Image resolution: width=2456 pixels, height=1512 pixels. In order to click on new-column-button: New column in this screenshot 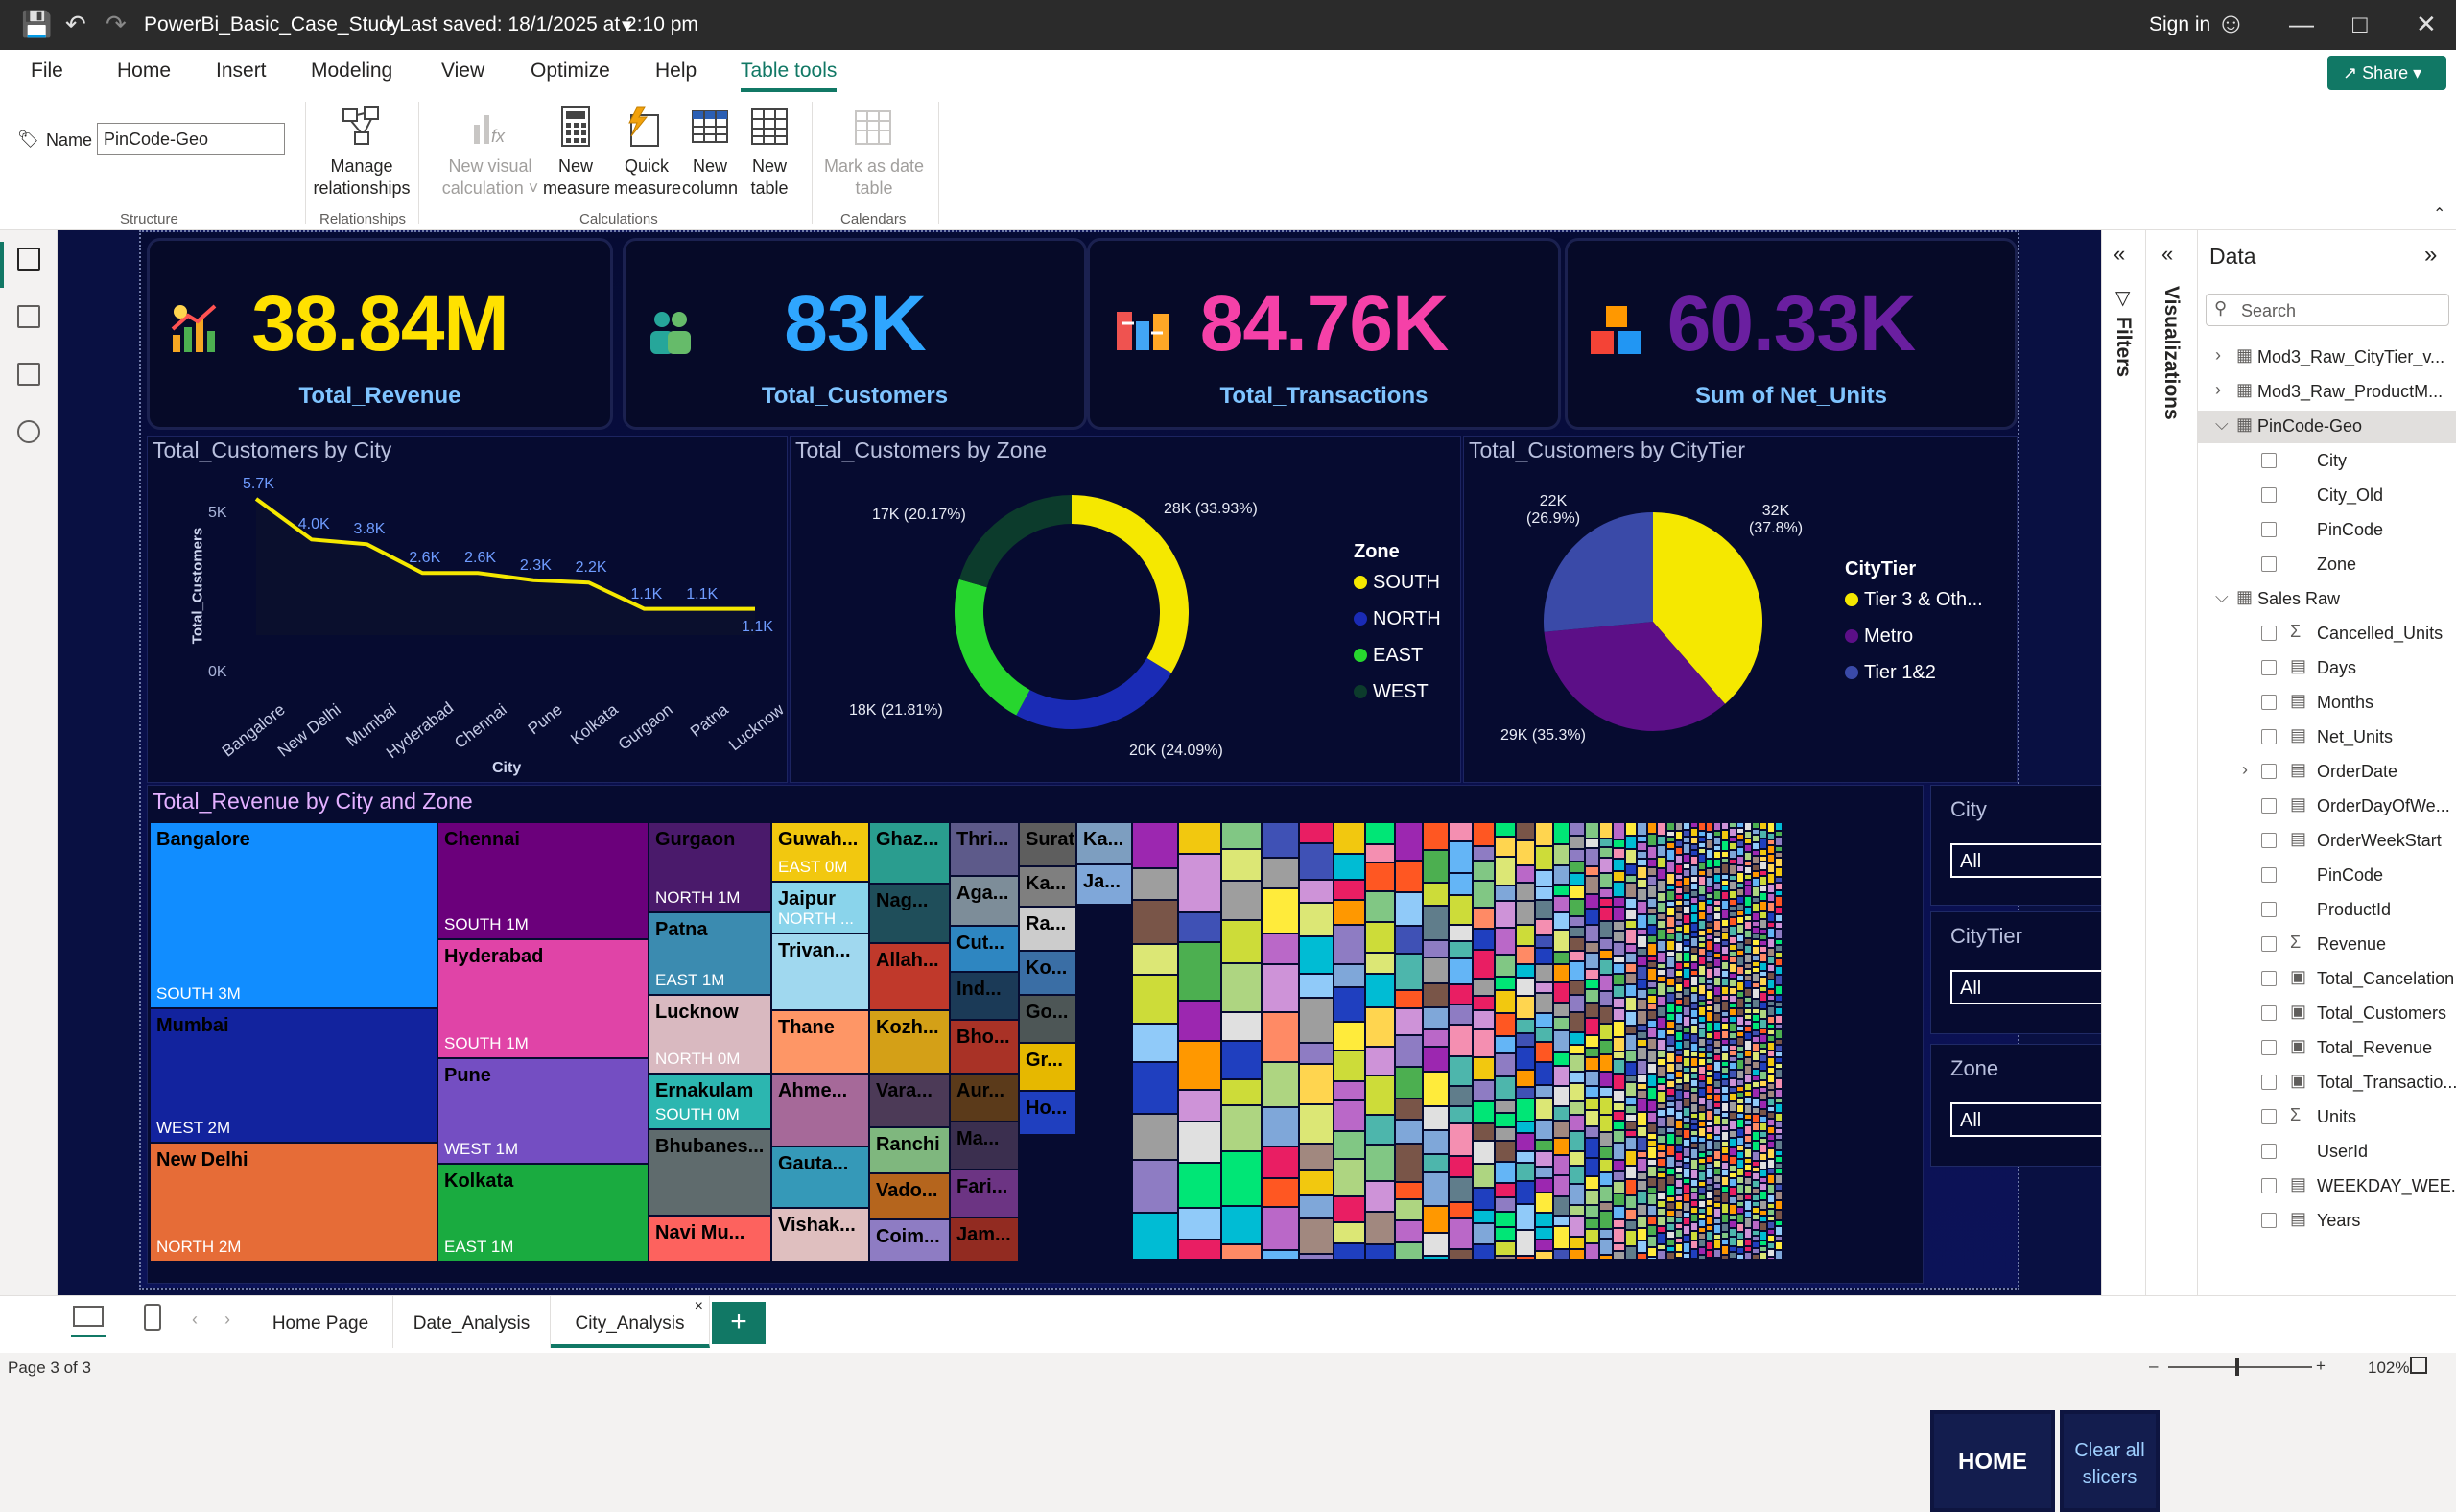, I will do `click(710, 177)`.